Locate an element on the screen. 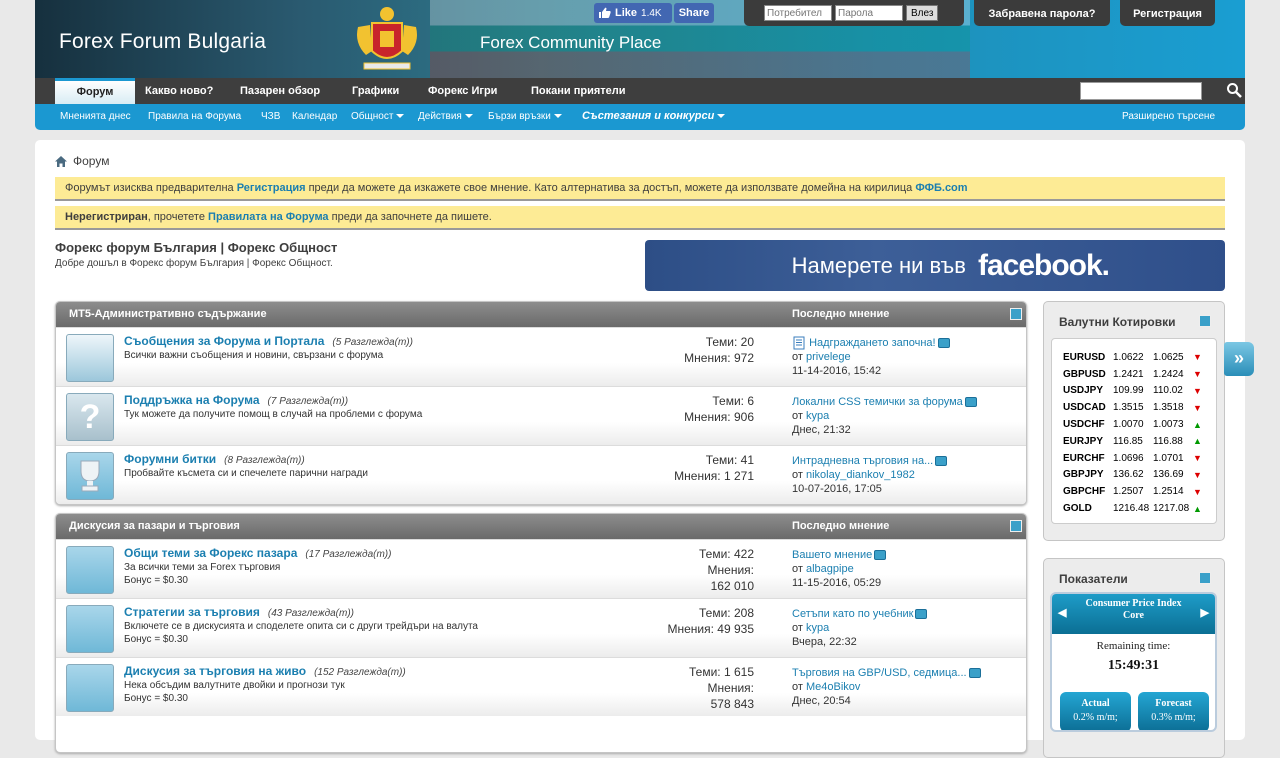 The image size is (1280, 758). subnav-quick-links: Бързи връзки is located at coordinates (525, 116).